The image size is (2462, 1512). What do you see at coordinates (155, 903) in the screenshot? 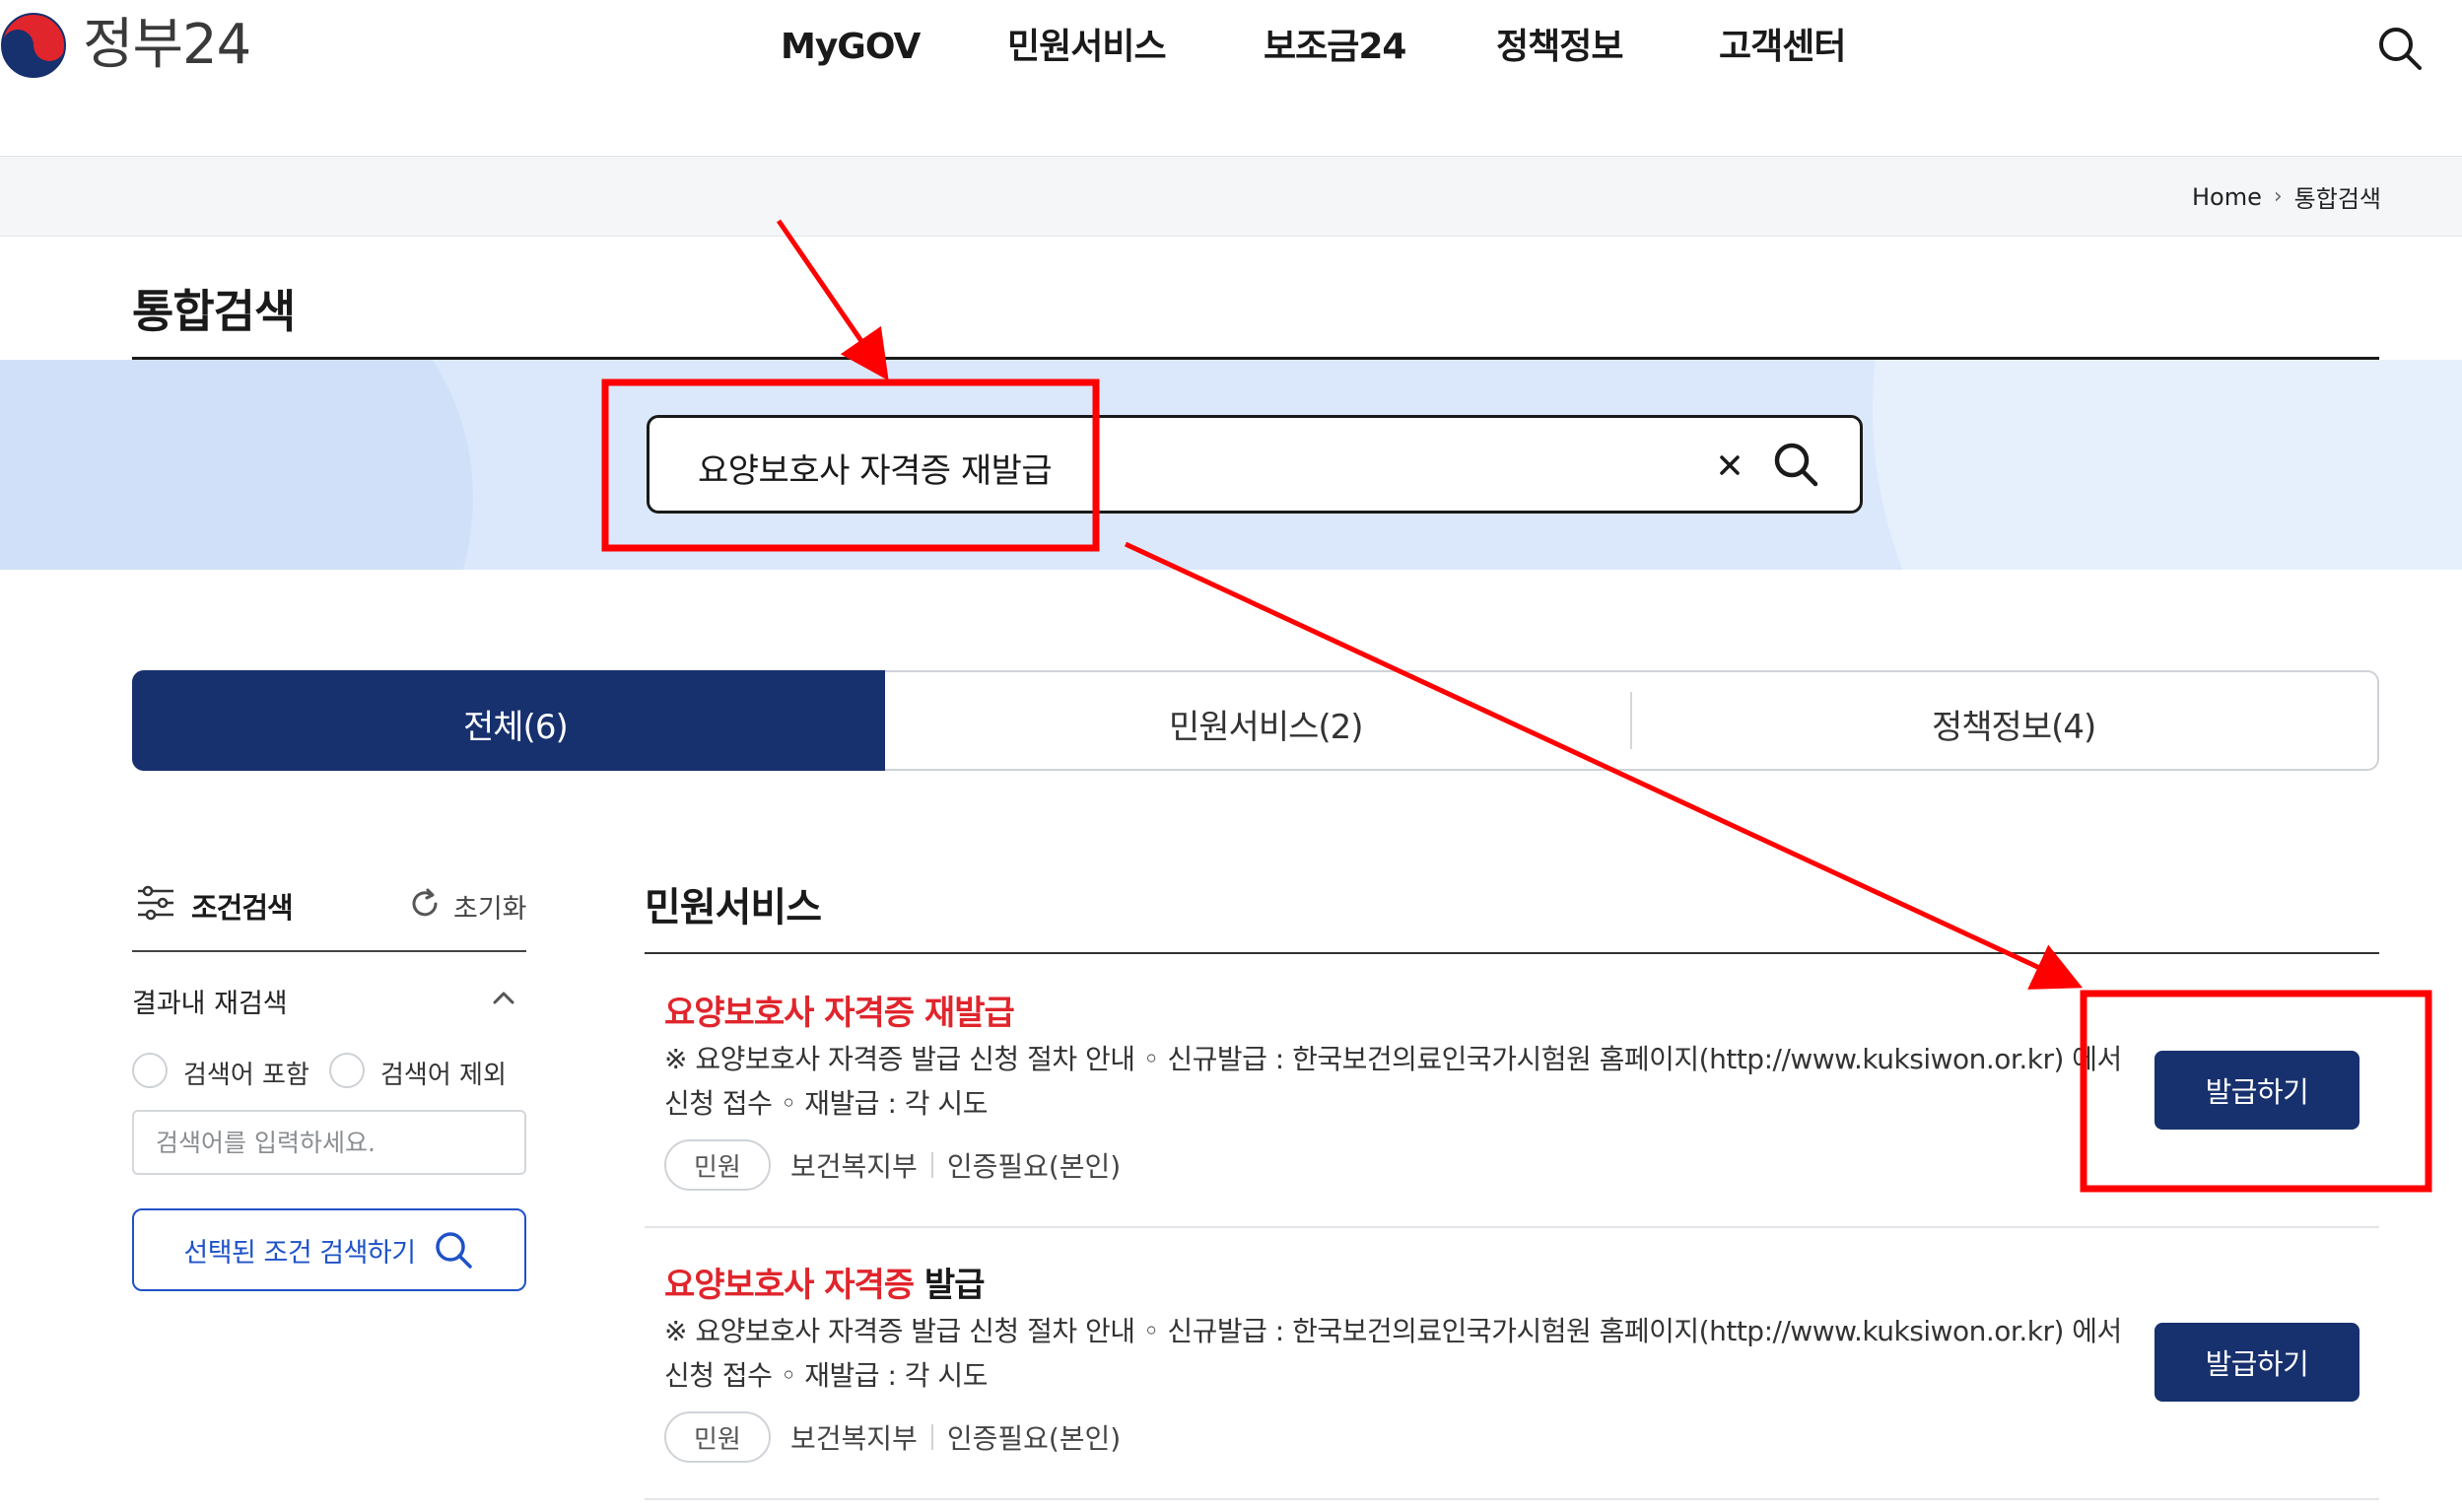
I see `filter-sliders-icon` at bounding box center [155, 903].